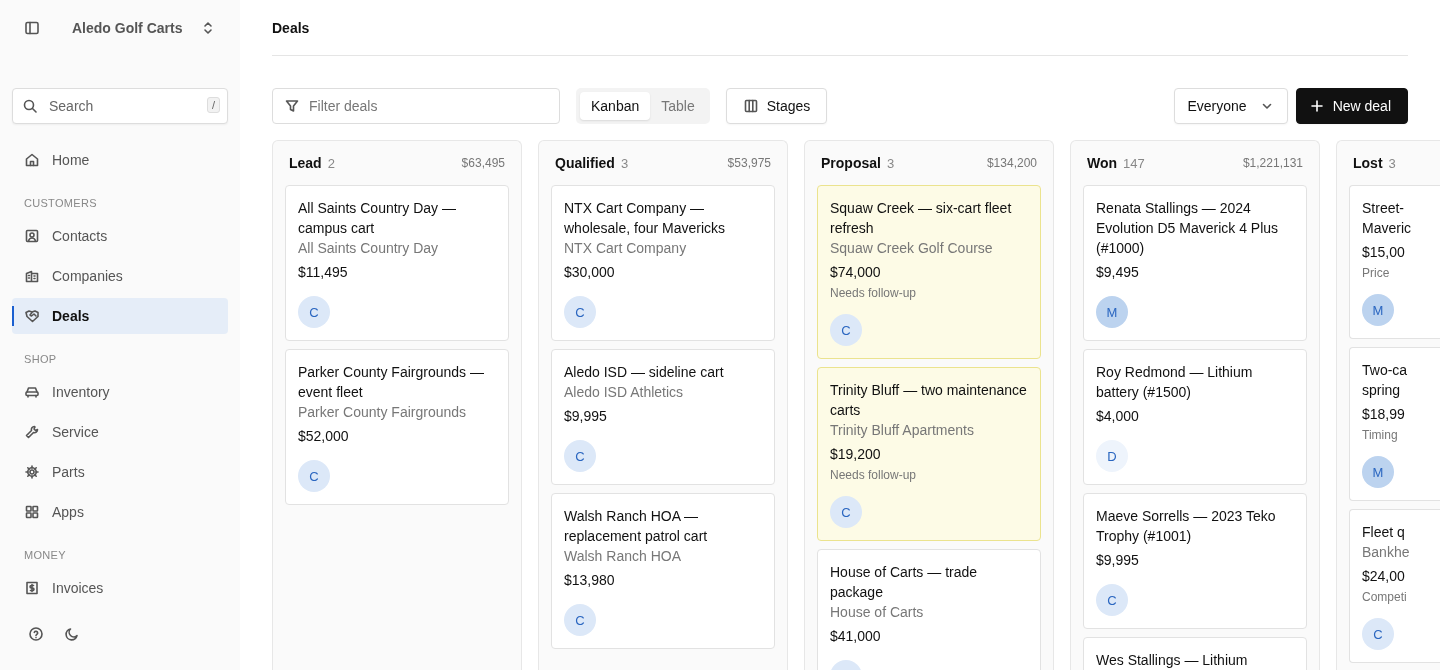 Image resolution: width=1440 pixels, height=670 pixels. I want to click on deal-card: Maeve Sorrells — 2023 Teko Trophy (#1001) $9,995 C, so click(1195, 561).